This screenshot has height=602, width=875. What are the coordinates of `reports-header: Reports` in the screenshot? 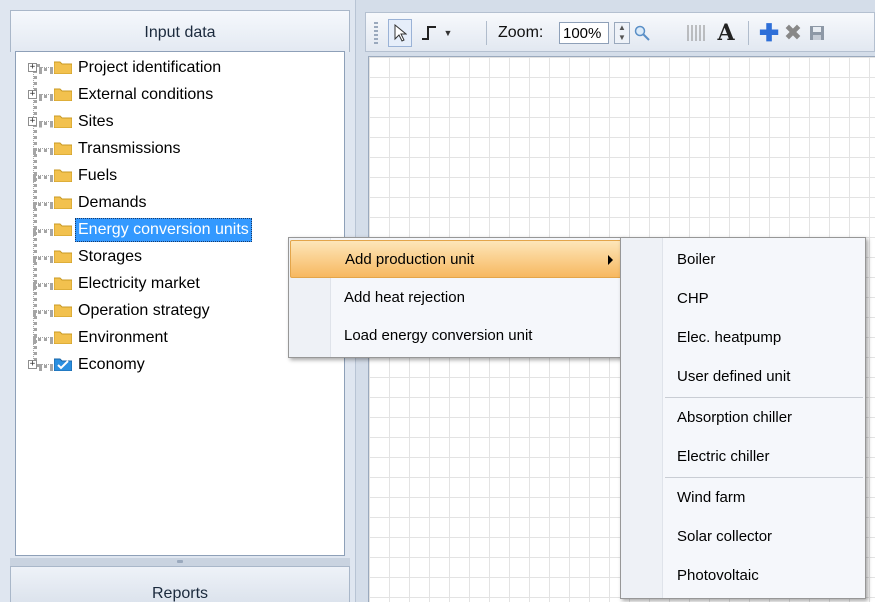 It's located at (180, 584).